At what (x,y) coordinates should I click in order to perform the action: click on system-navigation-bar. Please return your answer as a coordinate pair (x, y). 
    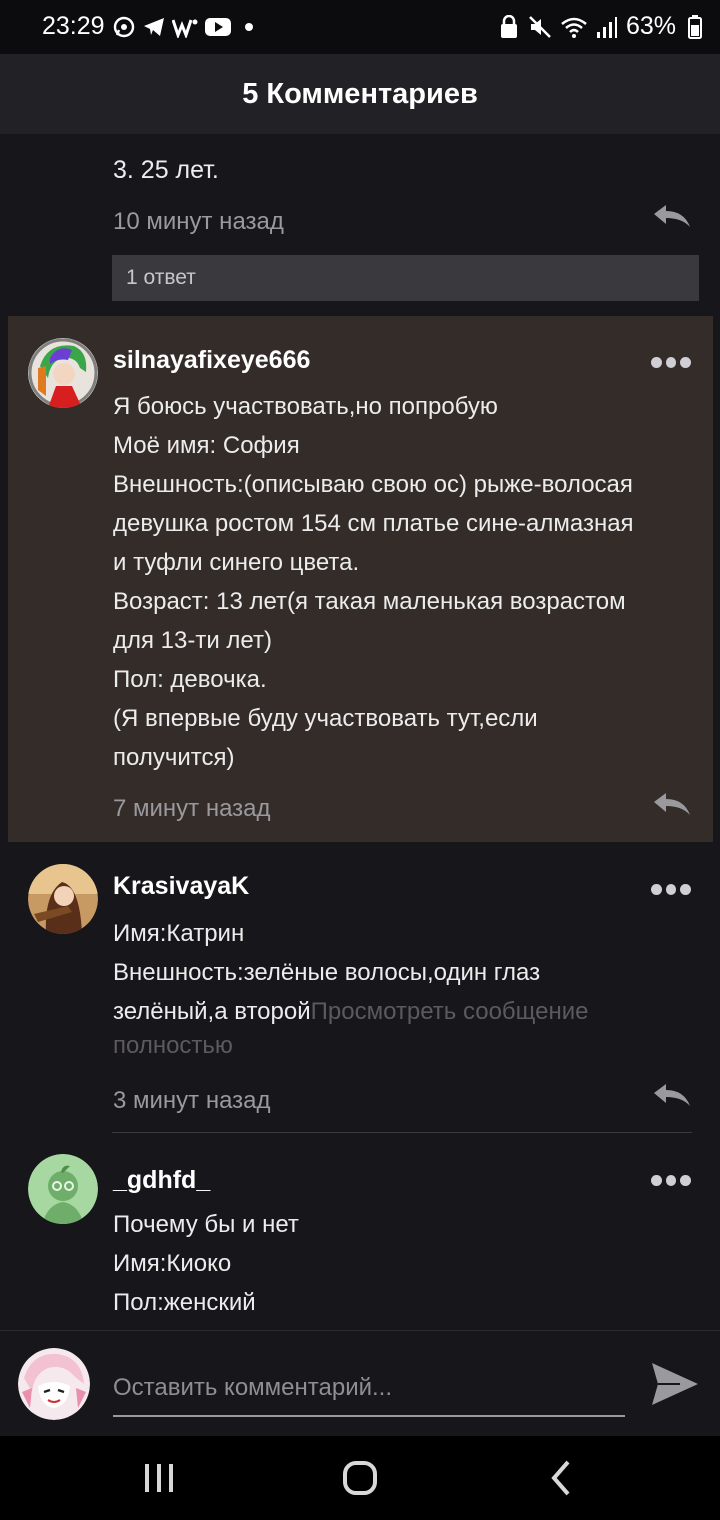
    Looking at the image, I should click on (360, 1478).